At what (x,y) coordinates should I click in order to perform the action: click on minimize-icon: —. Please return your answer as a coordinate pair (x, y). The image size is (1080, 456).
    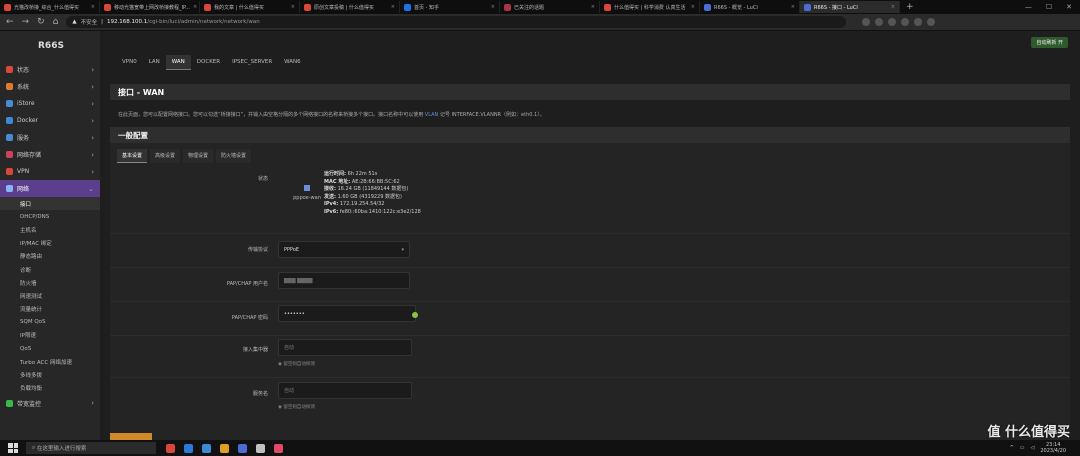
    Looking at the image, I should click on (1028, 7).